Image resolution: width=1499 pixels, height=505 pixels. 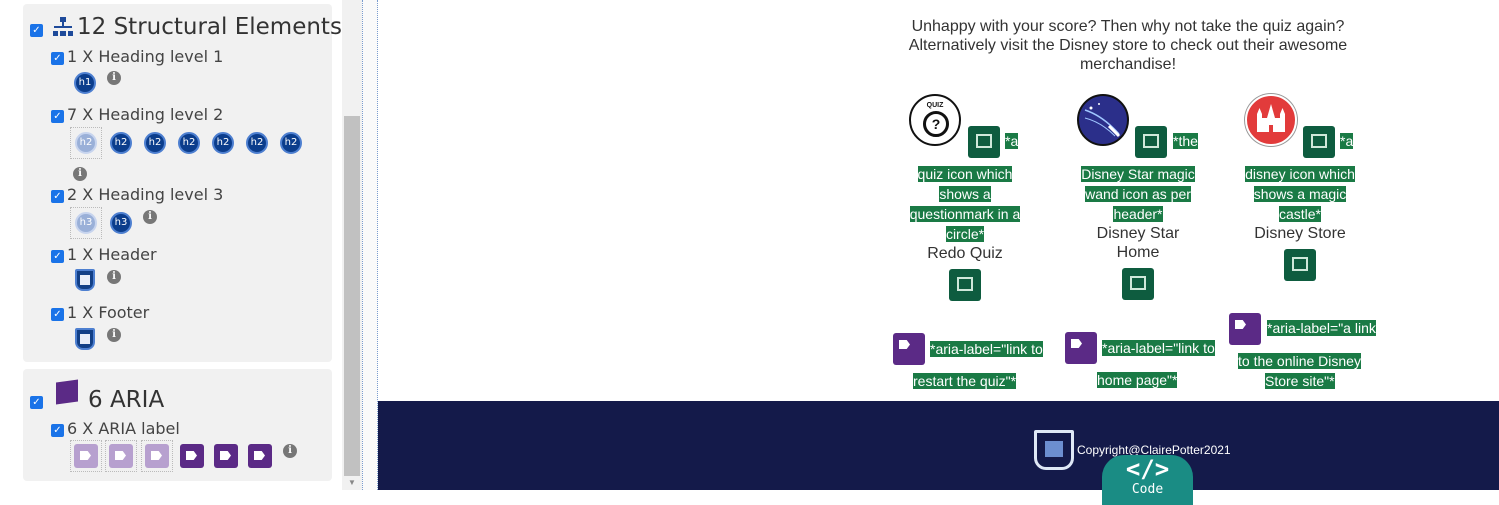 I want to click on aria-cube-icon, so click(x=67, y=392).